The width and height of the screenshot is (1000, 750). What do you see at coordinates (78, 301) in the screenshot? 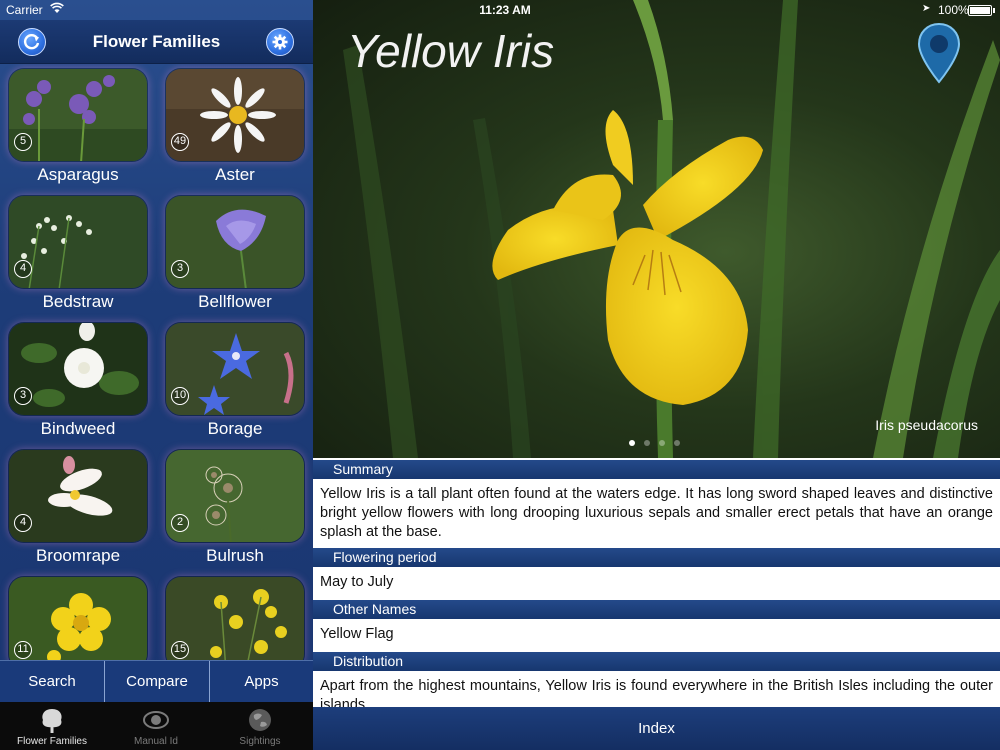
I see `family-name: Bedstraw` at bounding box center [78, 301].